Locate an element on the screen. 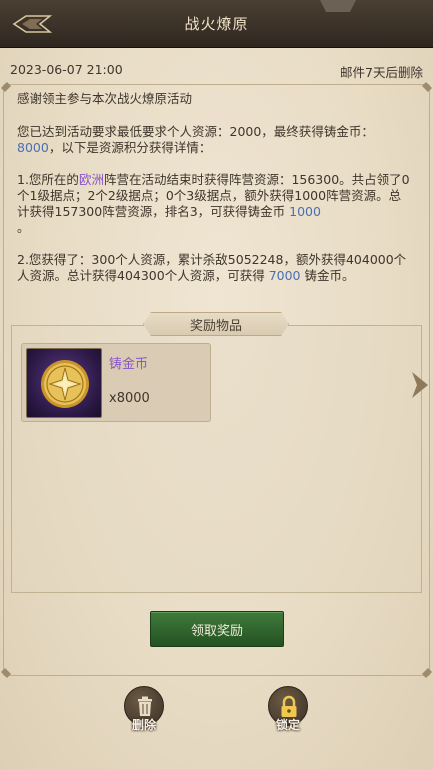 This screenshot has width=433, height=769. mail-expire-note: 邮件7天后删除 is located at coordinates (381, 72).